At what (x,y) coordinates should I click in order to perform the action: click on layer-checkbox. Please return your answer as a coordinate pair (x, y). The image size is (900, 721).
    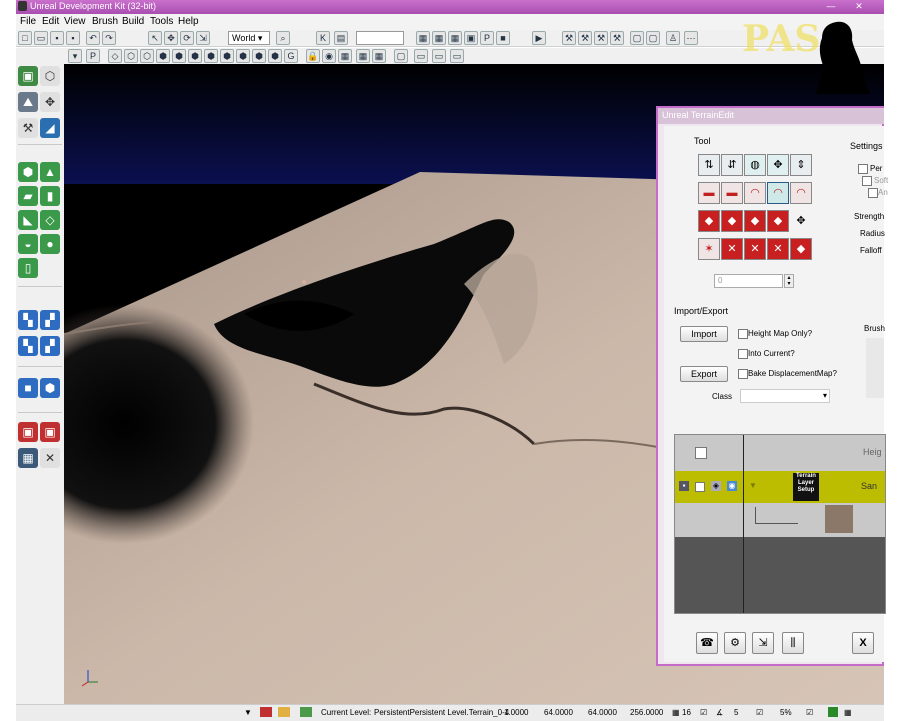
    Looking at the image, I should click on (700, 487).